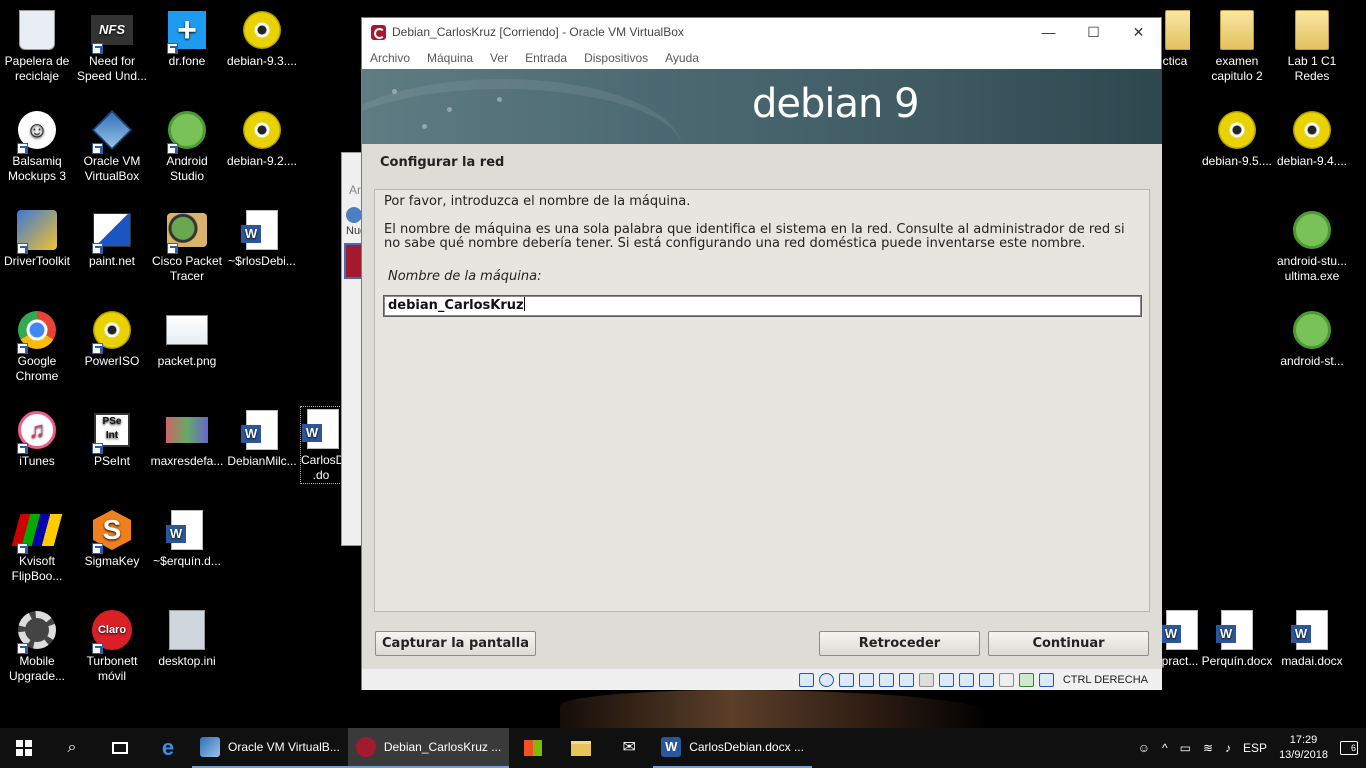  Describe the element at coordinates (112, 646) in the screenshot. I see `desktop-icon-turbonett: Claro Turbonett móvil` at that location.